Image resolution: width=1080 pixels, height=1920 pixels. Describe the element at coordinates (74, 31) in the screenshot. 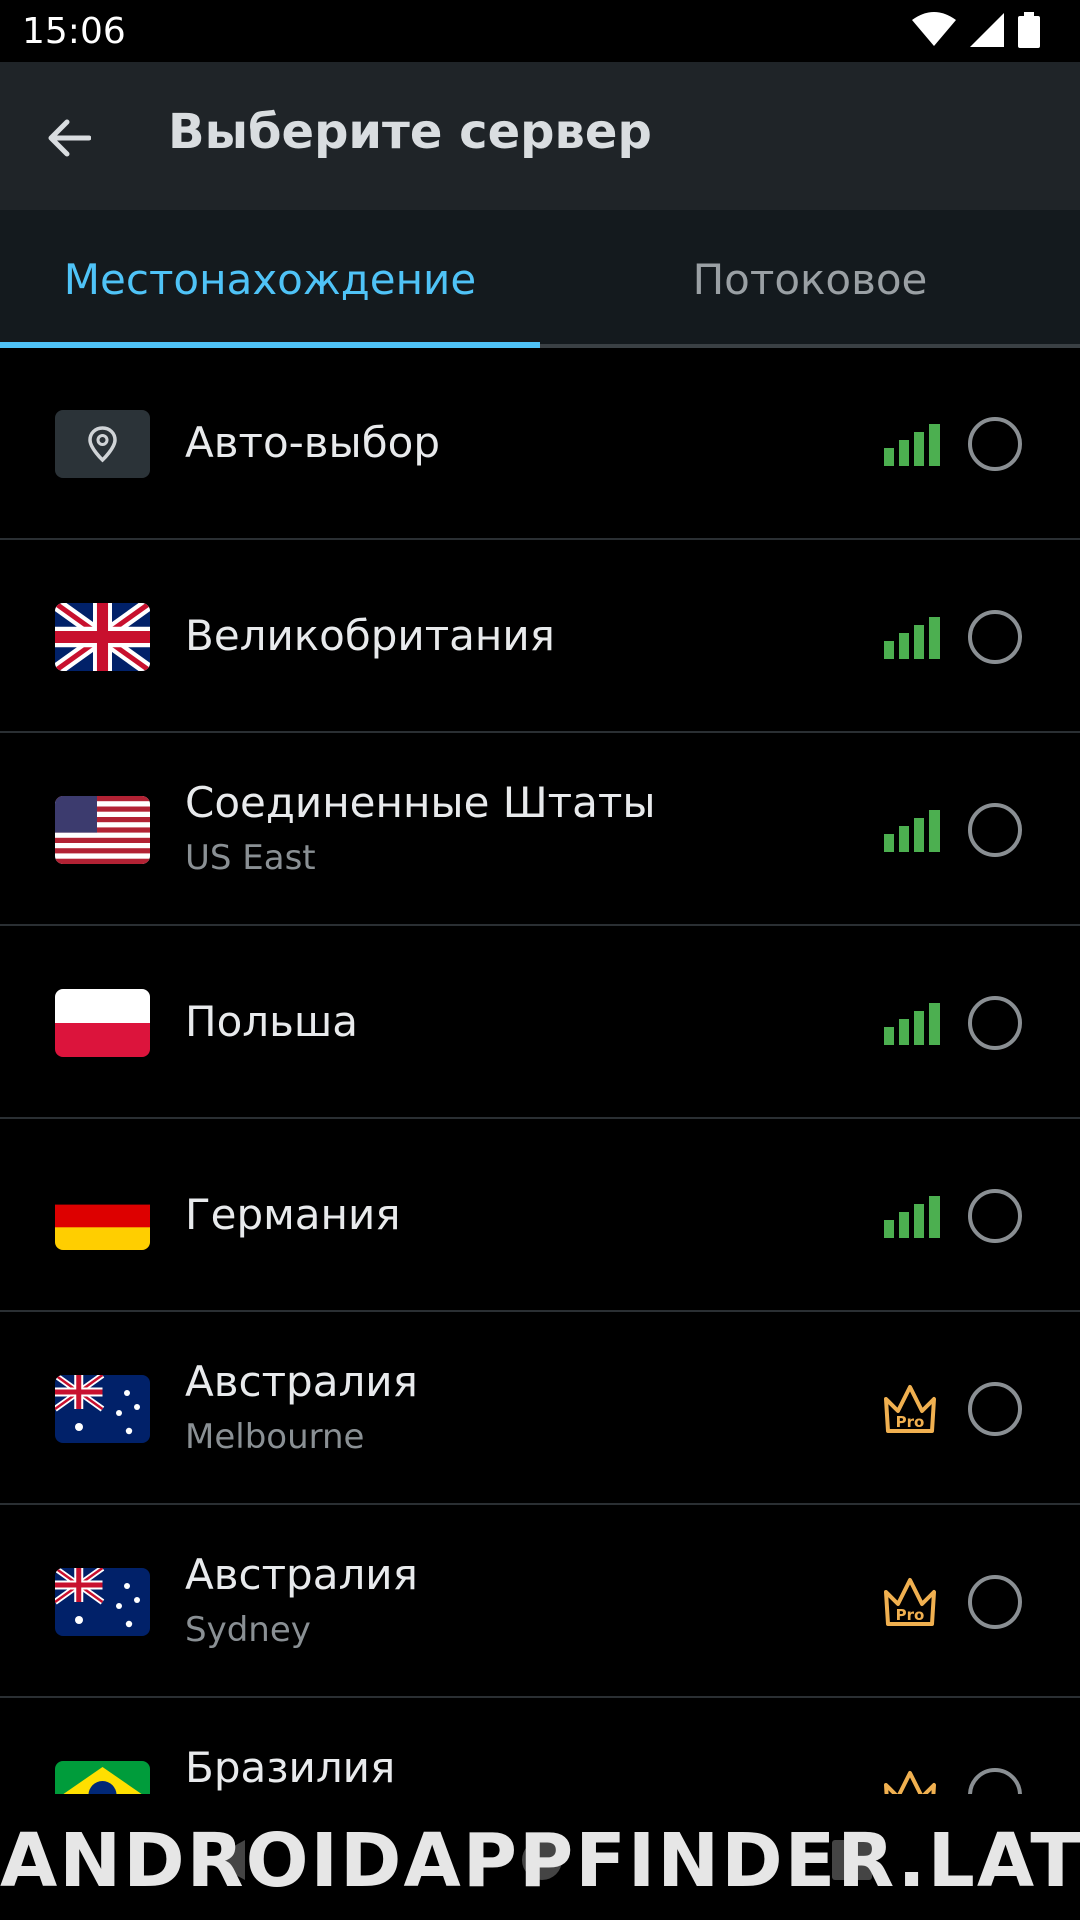

I see `status-time: 15:06` at that location.